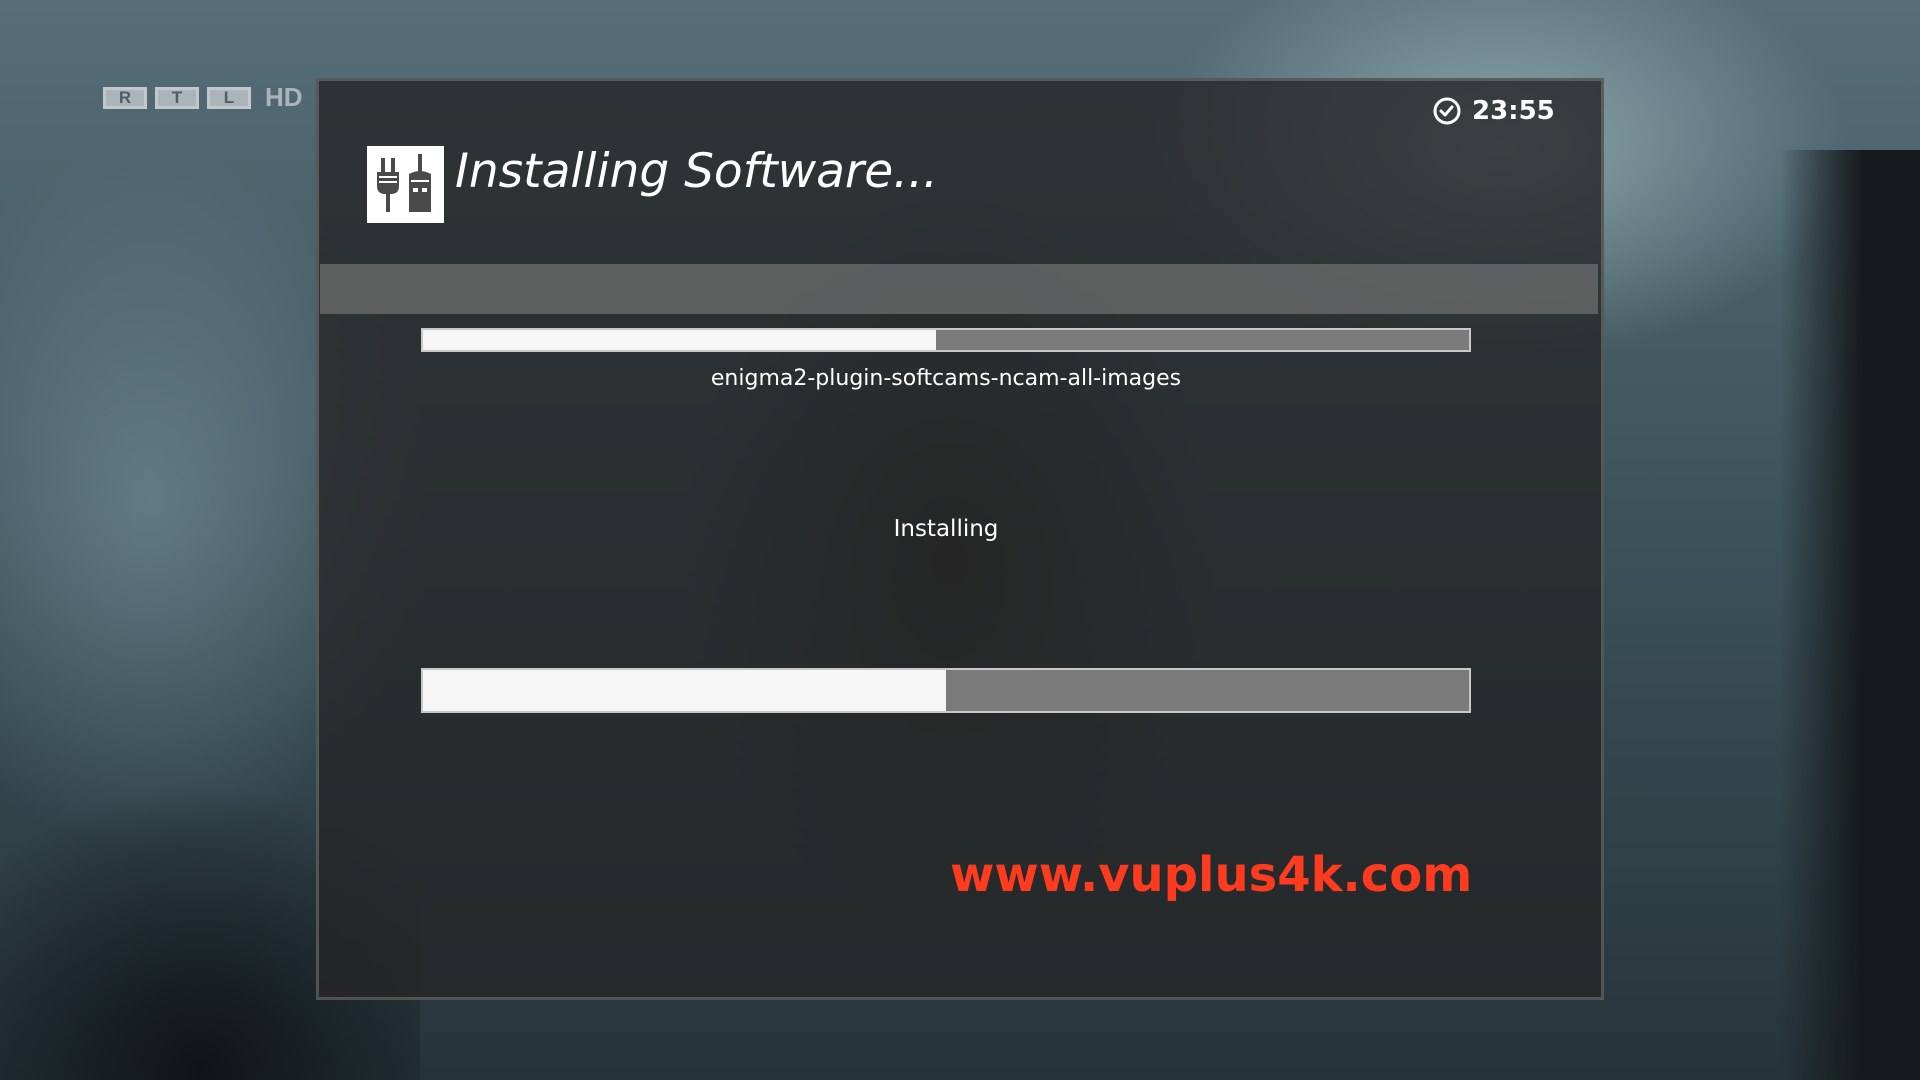 Image resolution: width=1920 pixels, height=1080 pixels. Describe the element at coordinates (1850, 615) in the screenshot. I see `background-figure-right` at that location.